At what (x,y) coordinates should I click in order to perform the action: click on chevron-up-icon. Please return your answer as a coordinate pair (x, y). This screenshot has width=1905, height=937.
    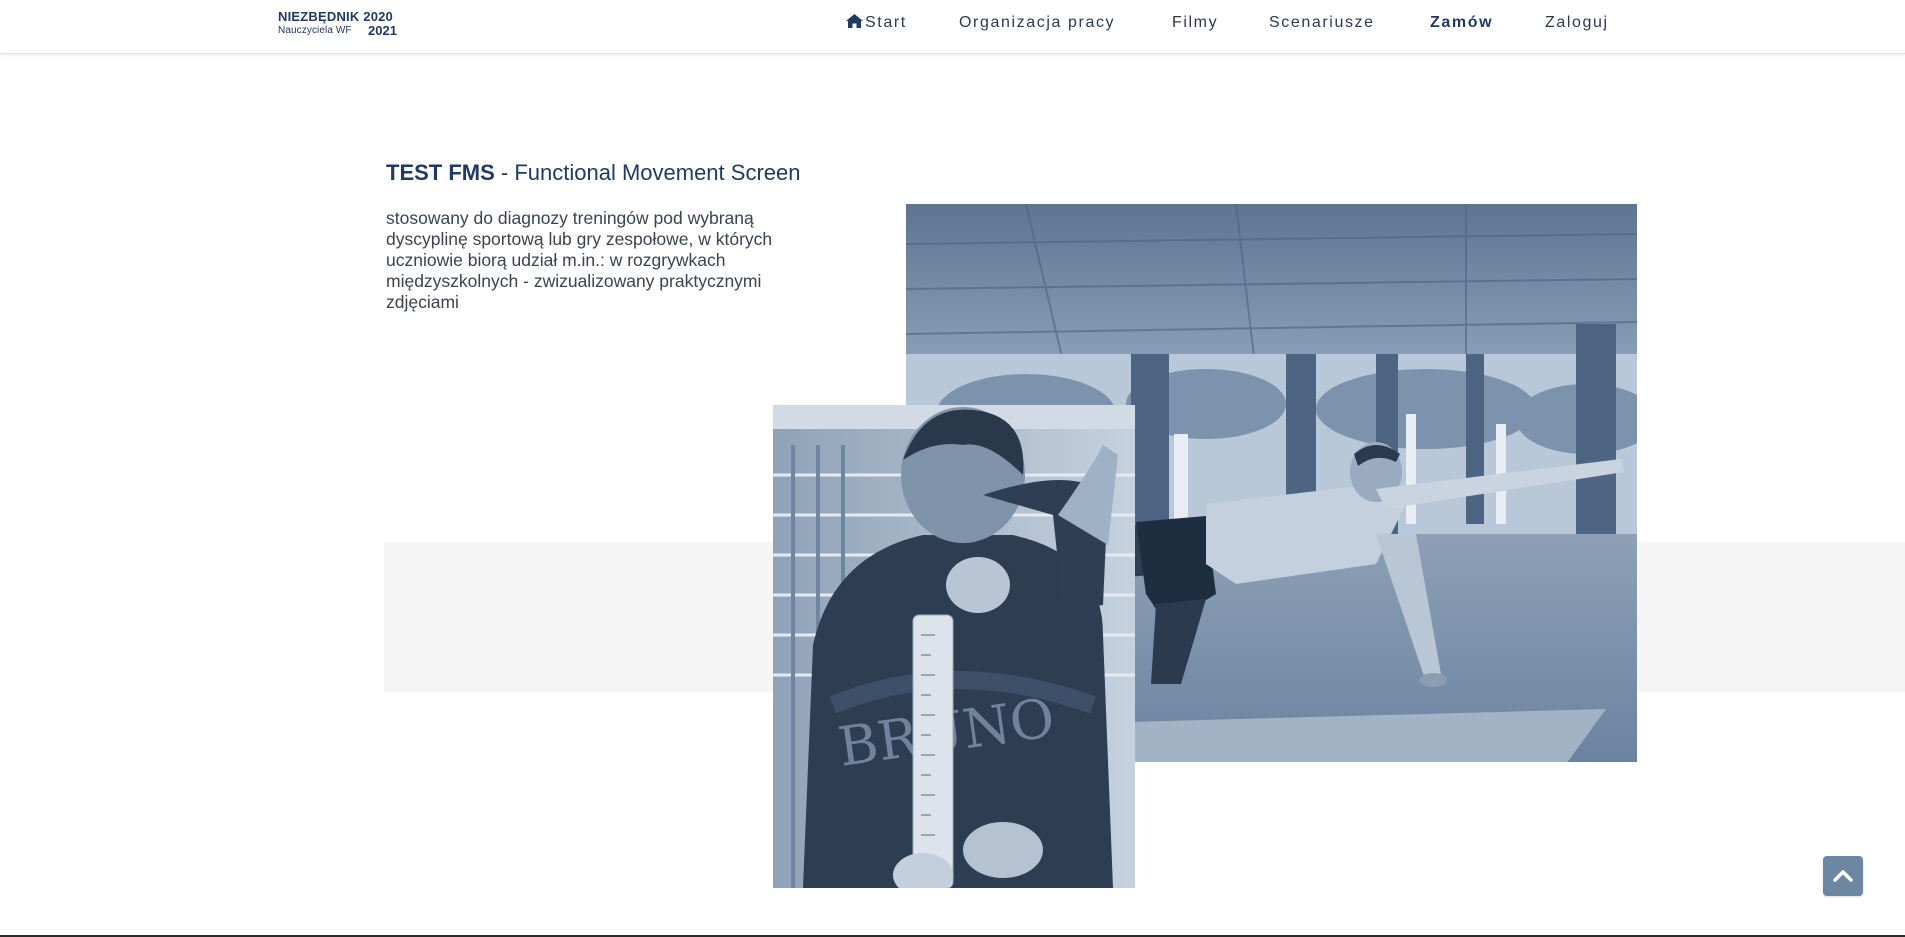
    Looking at the image, I should click on (1843, 876).